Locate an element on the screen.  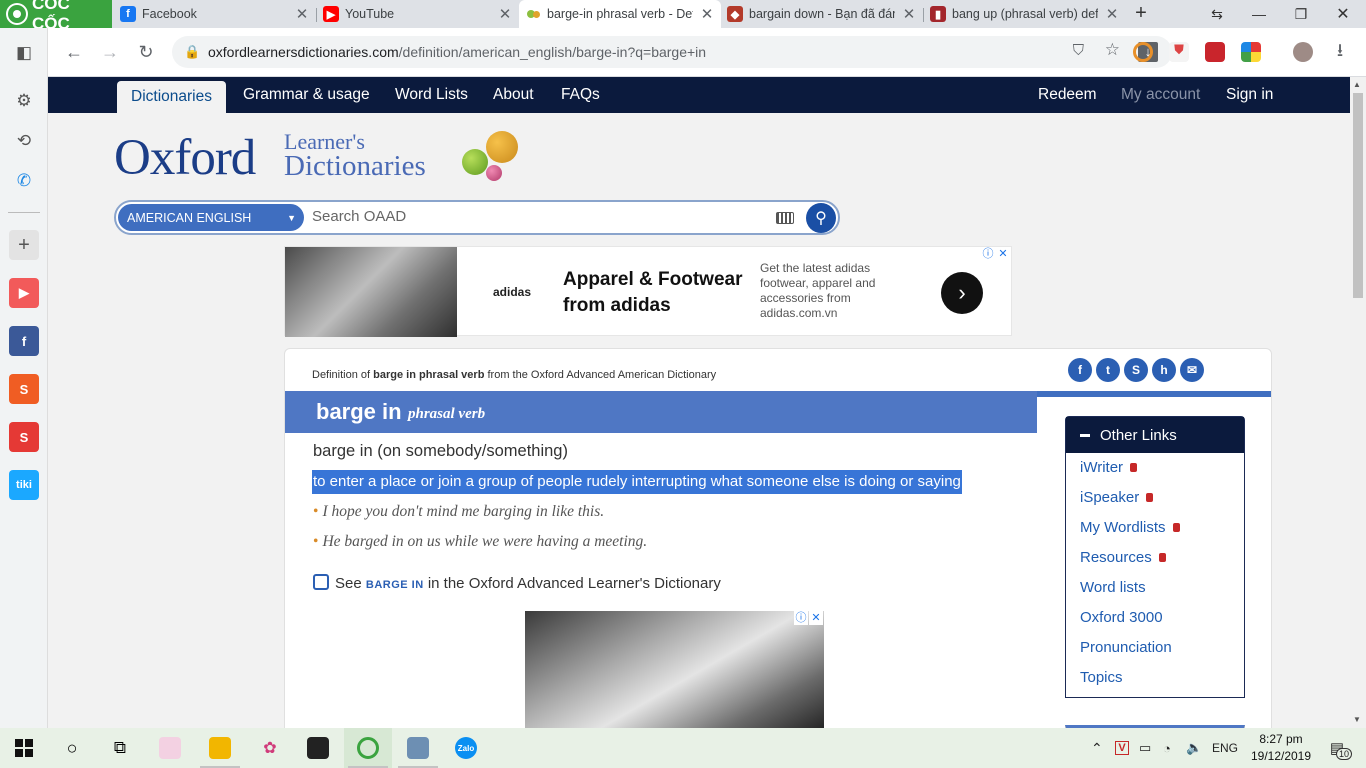
taskbar-file-explorer is located at coordinates (220, 748).